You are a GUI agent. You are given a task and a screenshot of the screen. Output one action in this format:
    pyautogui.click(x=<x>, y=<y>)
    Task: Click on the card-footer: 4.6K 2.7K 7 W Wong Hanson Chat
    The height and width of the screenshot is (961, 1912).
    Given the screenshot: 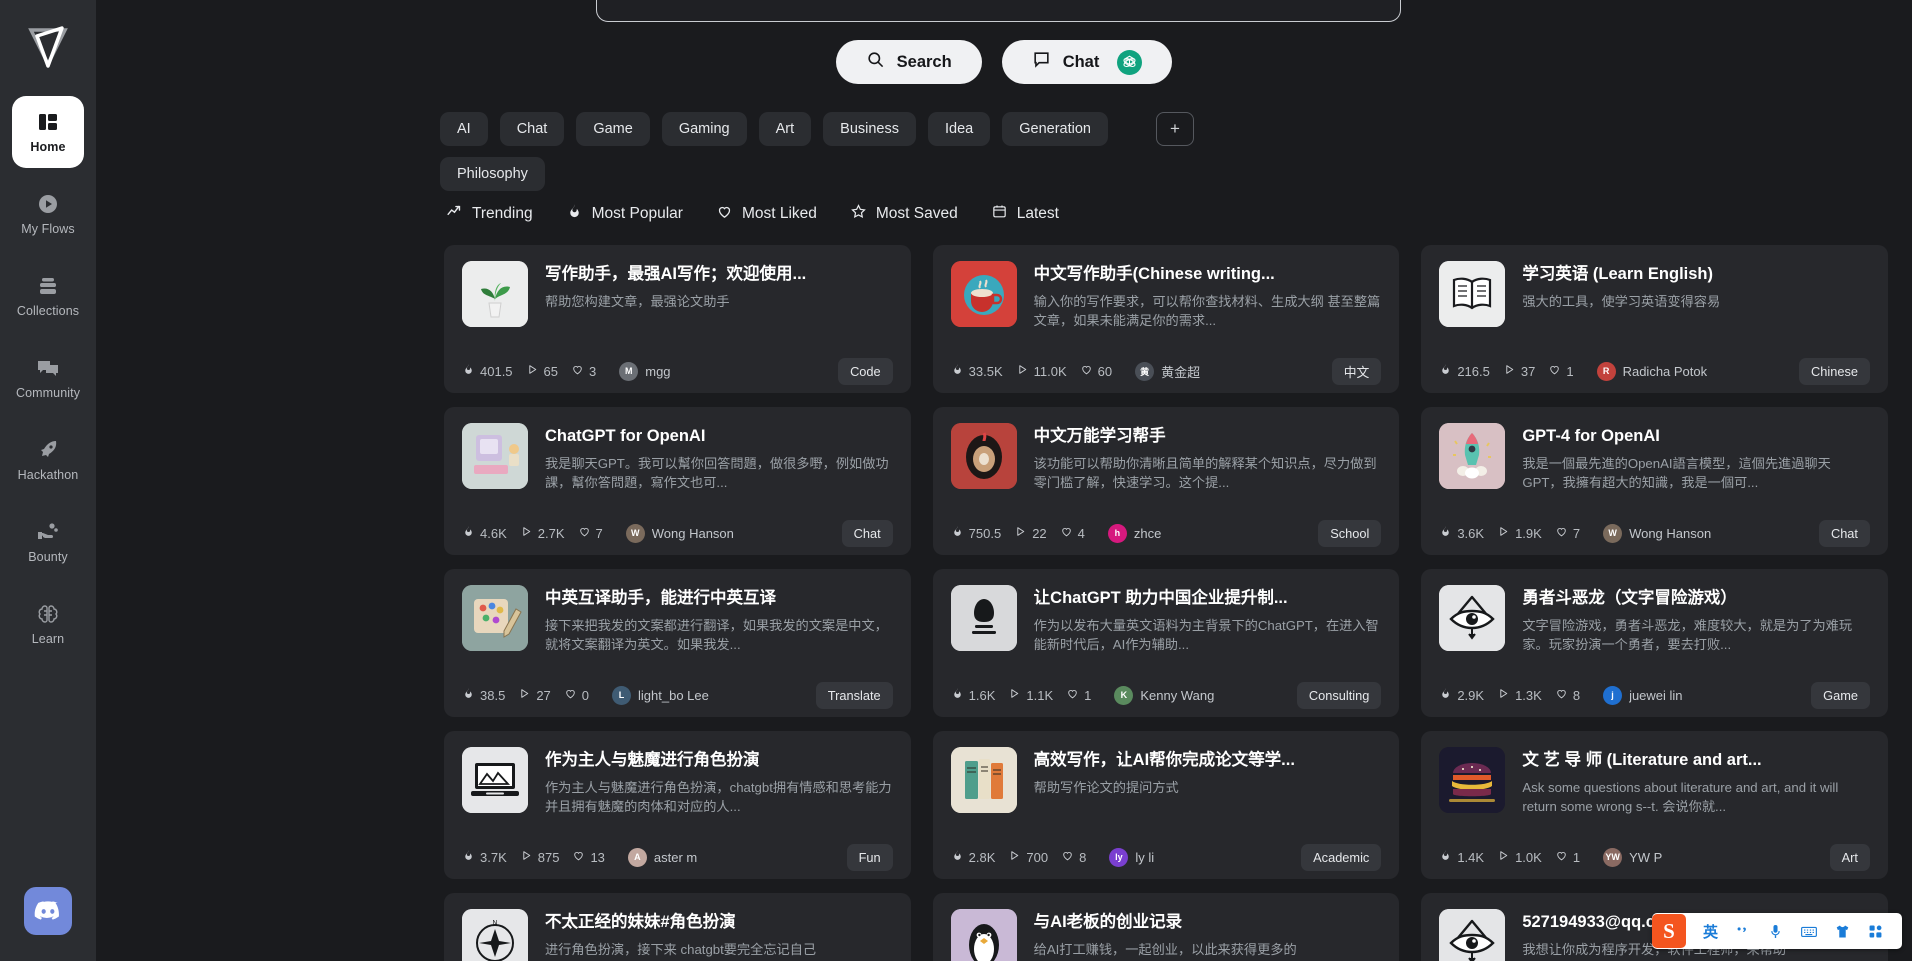 What is the action you would take?
    pyautogui.click(x=677, y=533)
    